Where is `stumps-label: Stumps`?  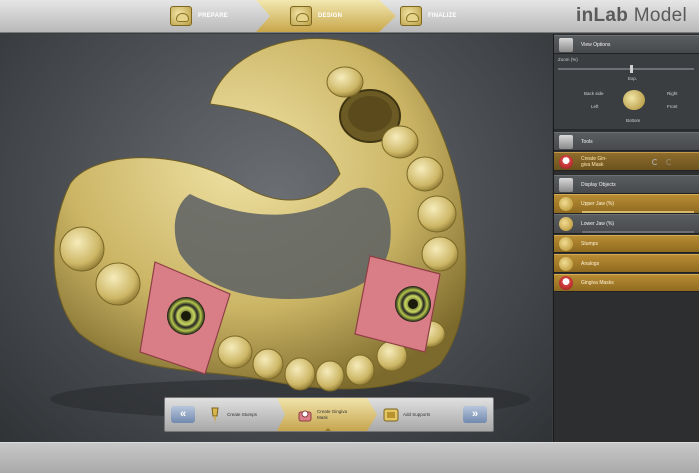
stumps-label: Stumps is located at coordinates (589, 244).